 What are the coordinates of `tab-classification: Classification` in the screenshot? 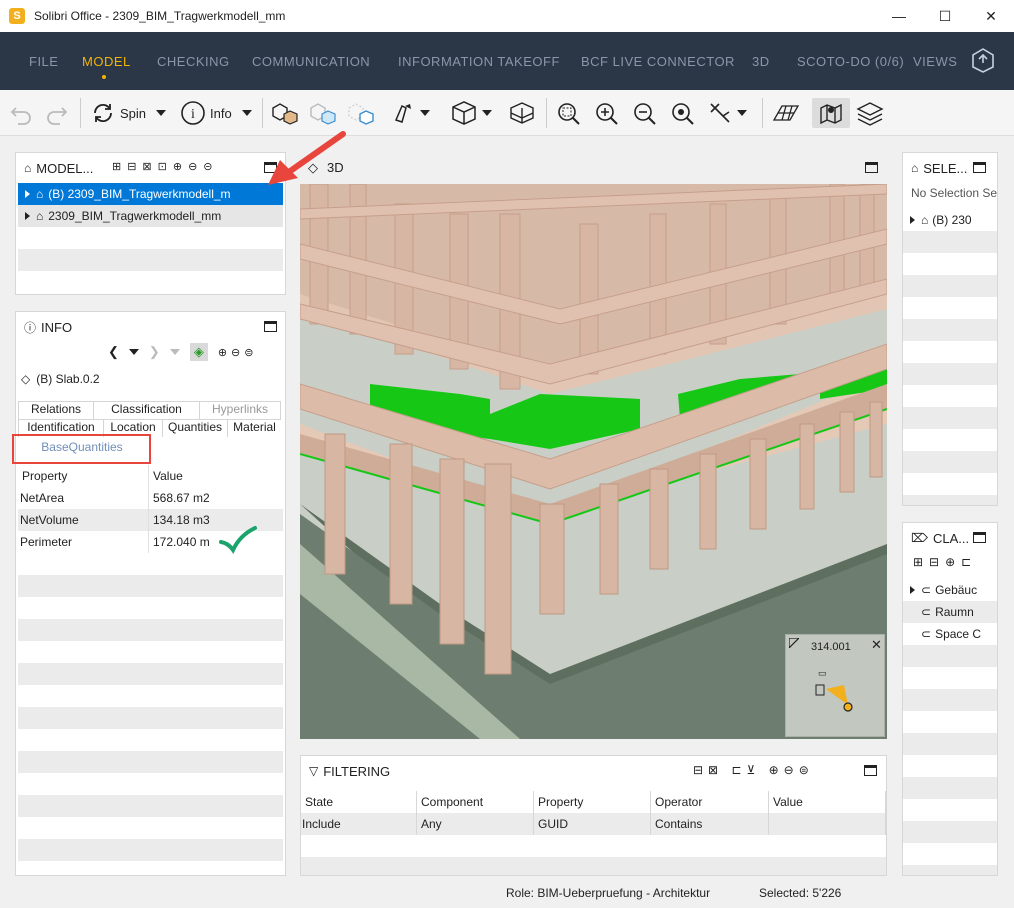 It's located at (146, 410).